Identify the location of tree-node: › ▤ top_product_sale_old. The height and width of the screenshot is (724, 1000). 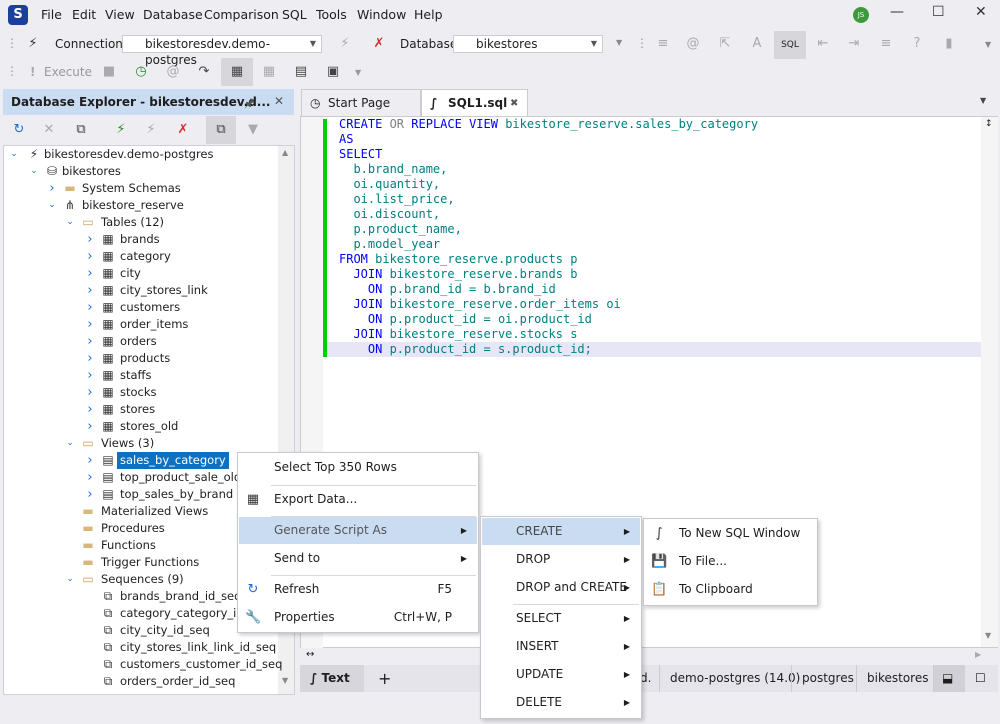
(140, 477).